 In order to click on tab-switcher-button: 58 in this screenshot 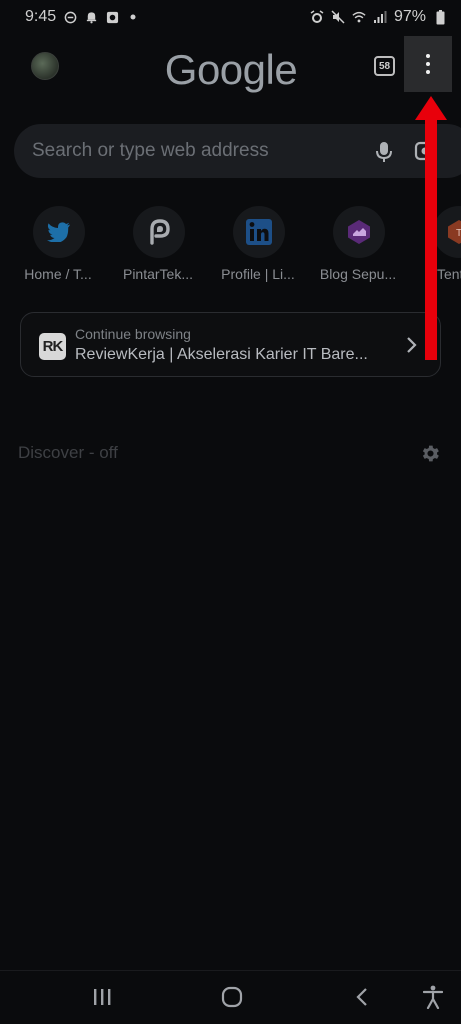, I will do `click(384, 66)`.